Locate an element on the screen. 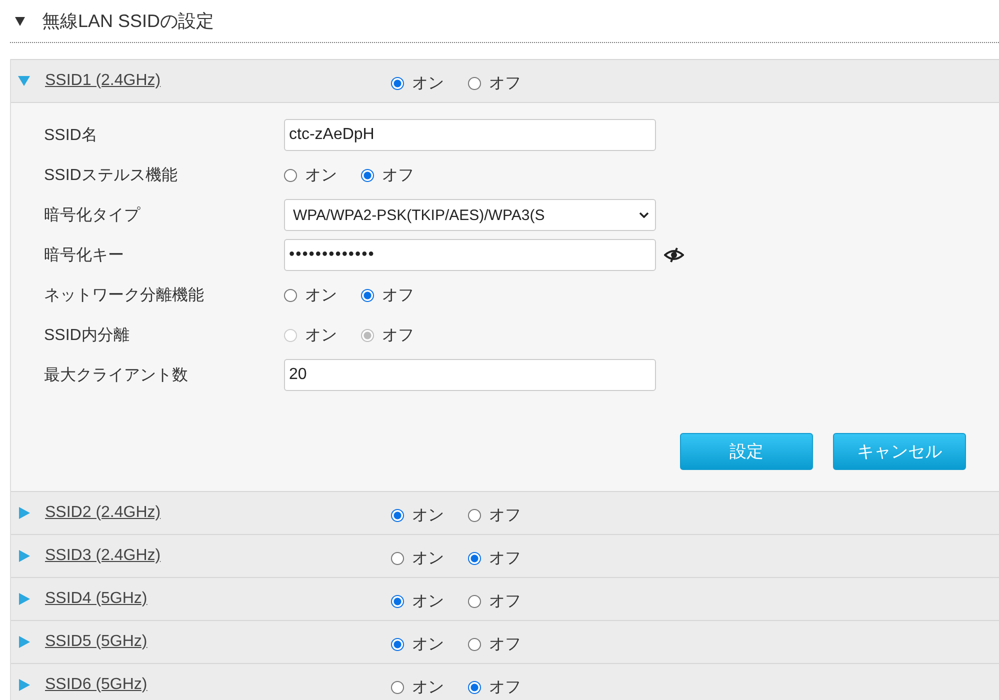  ssid-link: SSID2 (2.4GHz) is located at coordinates (218, 513).